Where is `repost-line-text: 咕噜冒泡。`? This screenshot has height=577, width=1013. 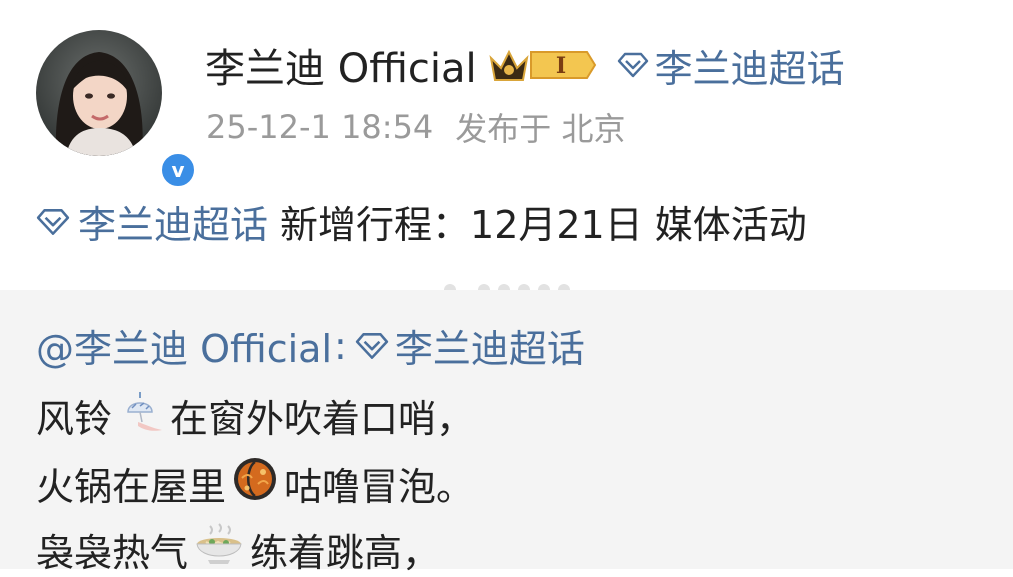
repost-line-text: 咕噜冒泡。 is located at coordinates (379, 487).